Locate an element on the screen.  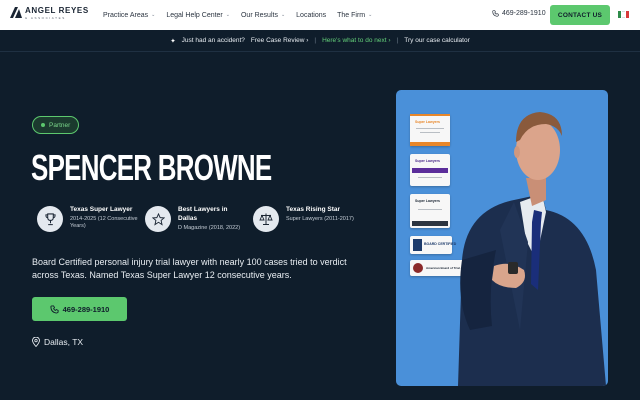
banner-free-review-link: Free Case Review › is located at coordinates (279, 40).